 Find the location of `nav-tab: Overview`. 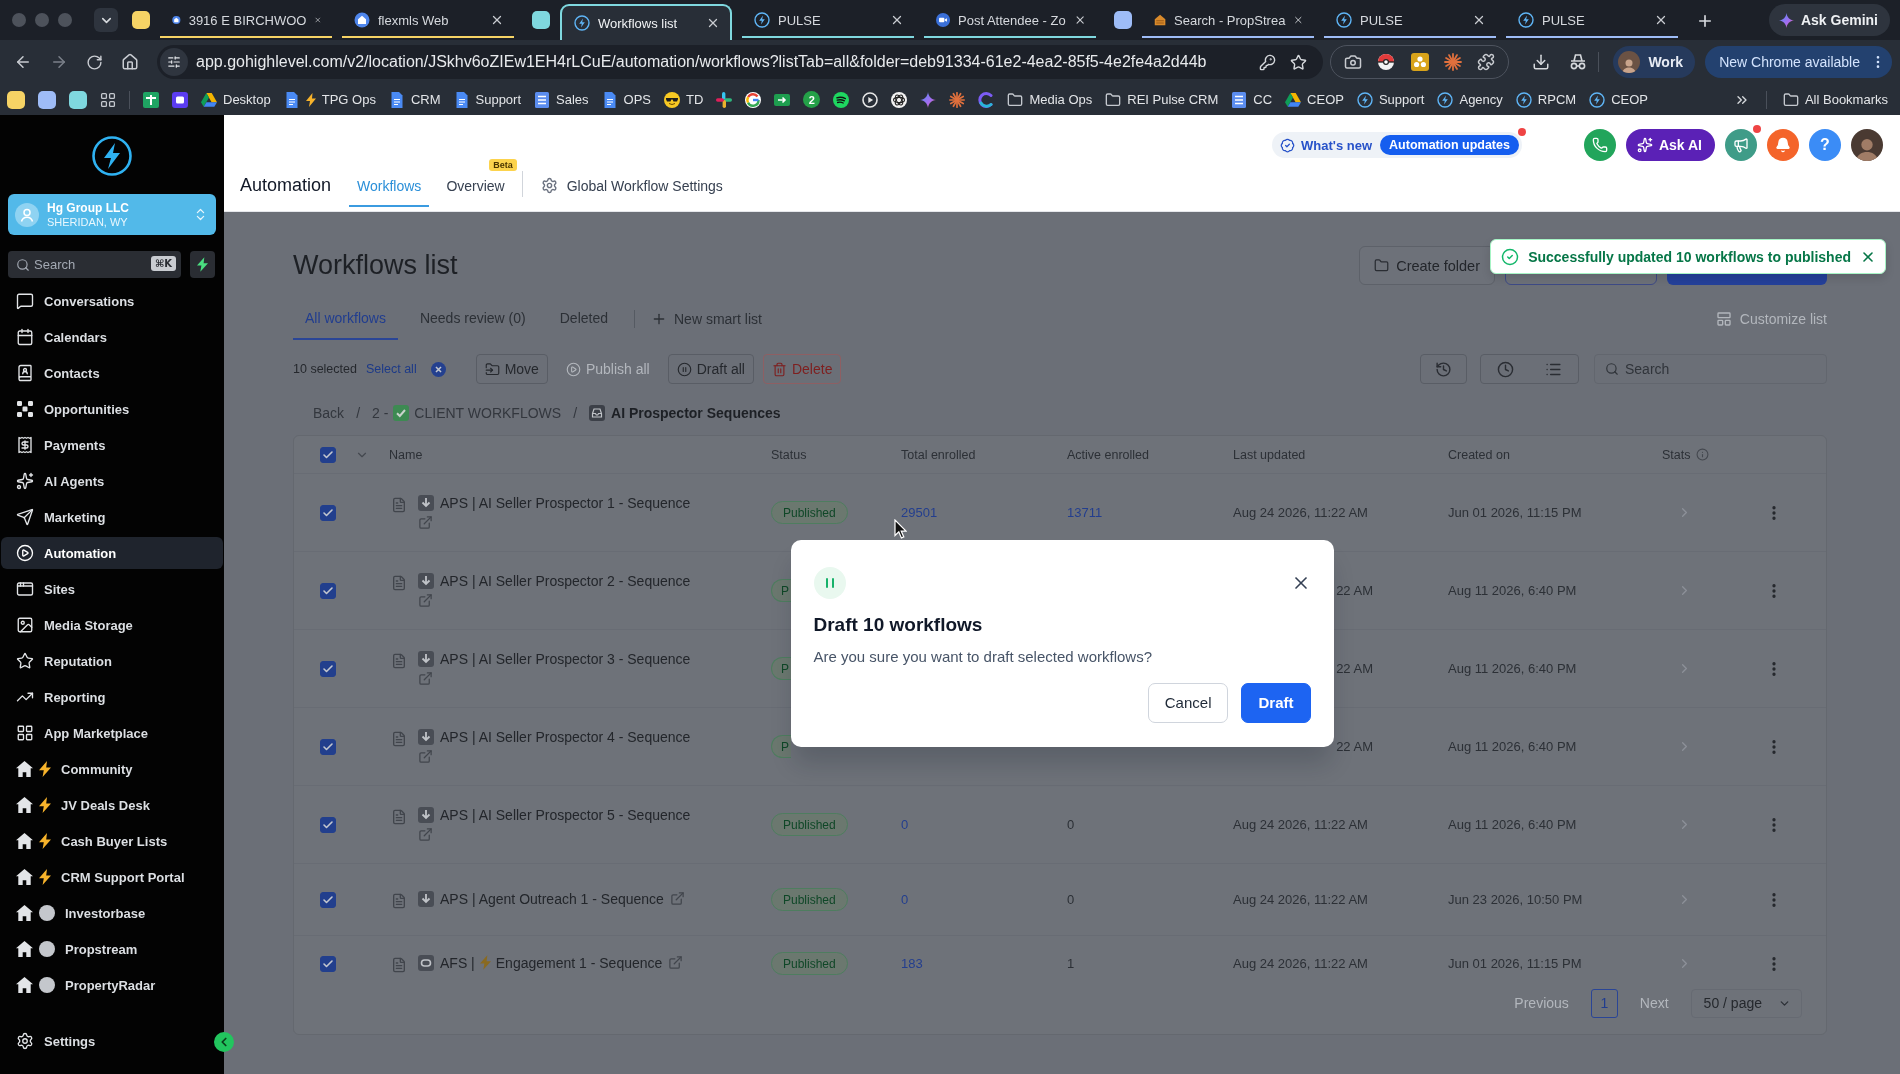

nav-tab: Overview is located at coordinates (477, 189).